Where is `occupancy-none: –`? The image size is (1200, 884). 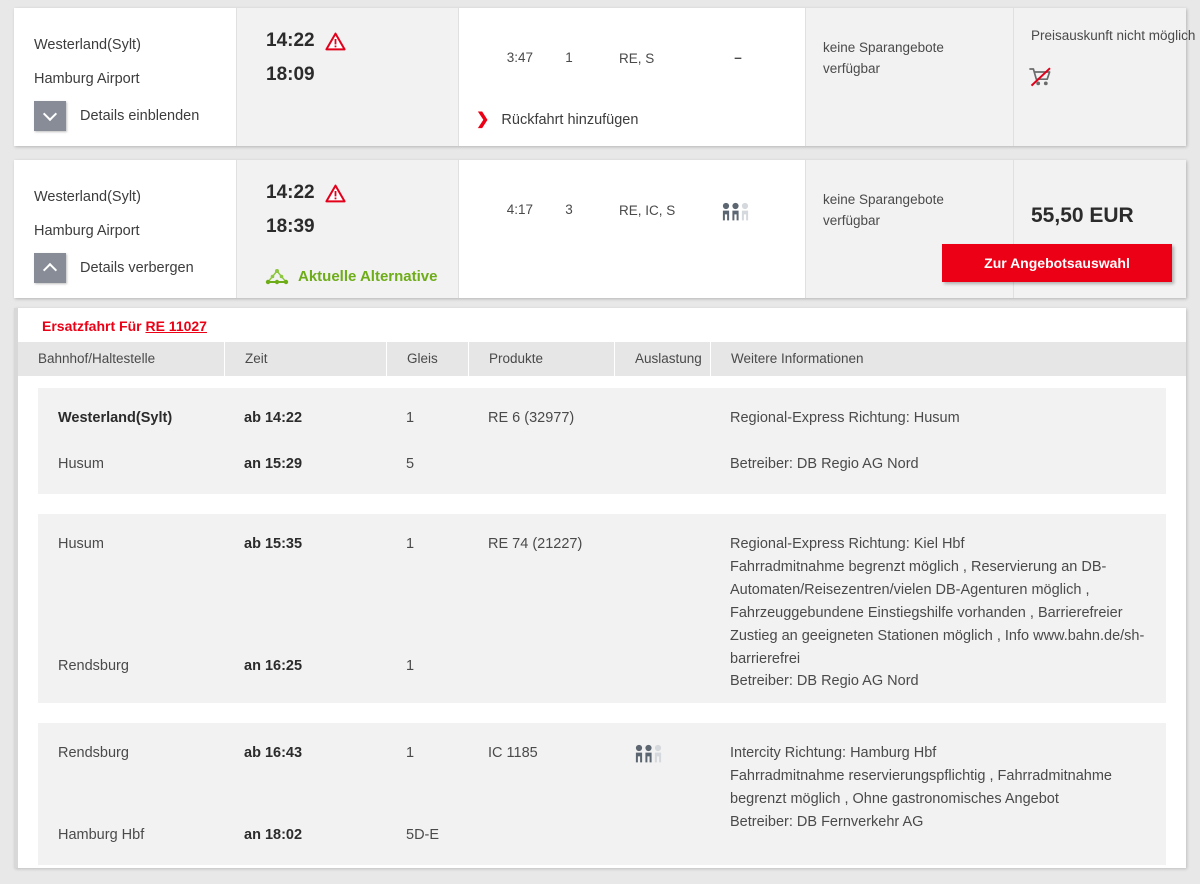 occupancy-none: – is located at coordinates (738, 57).